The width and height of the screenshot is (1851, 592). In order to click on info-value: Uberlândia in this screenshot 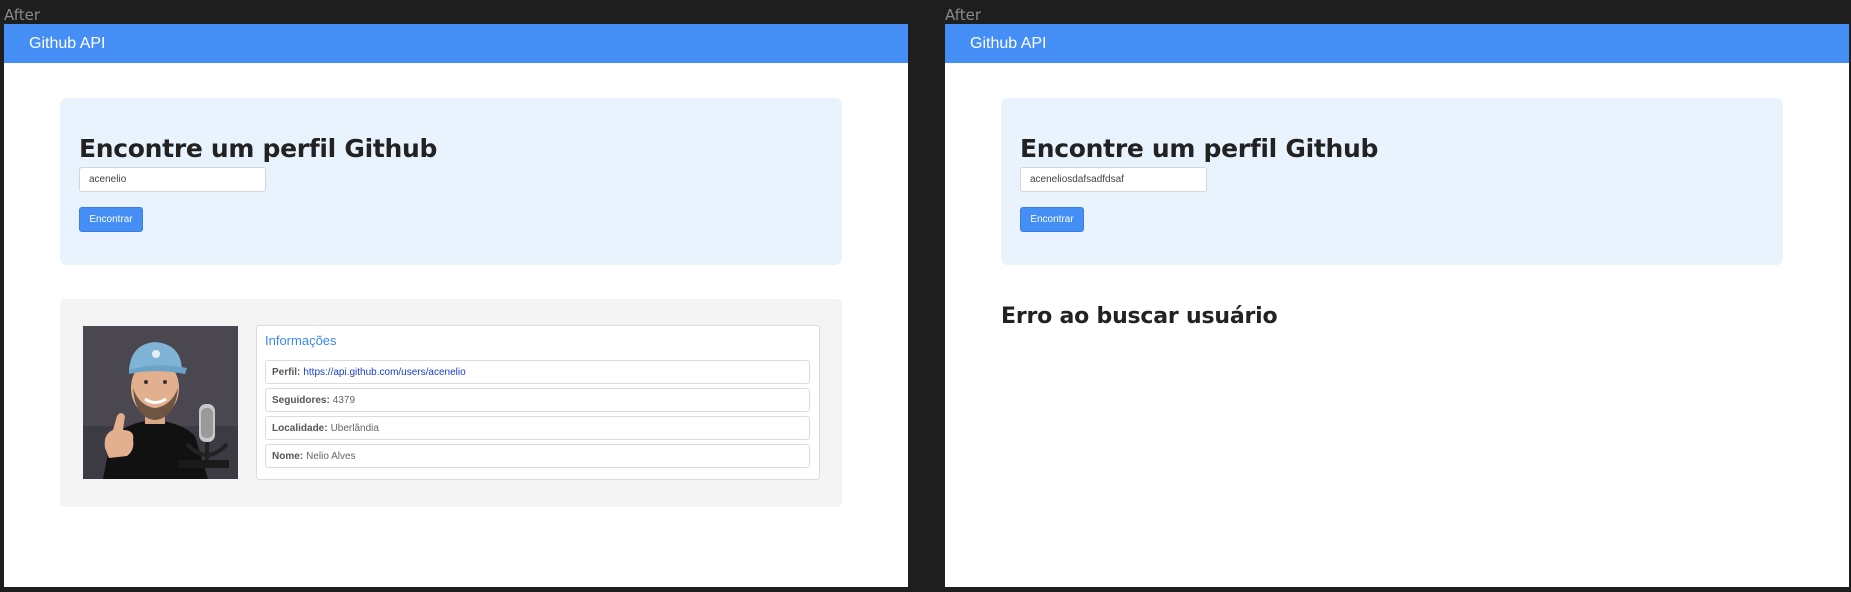, I will do `click(354, 428)`.